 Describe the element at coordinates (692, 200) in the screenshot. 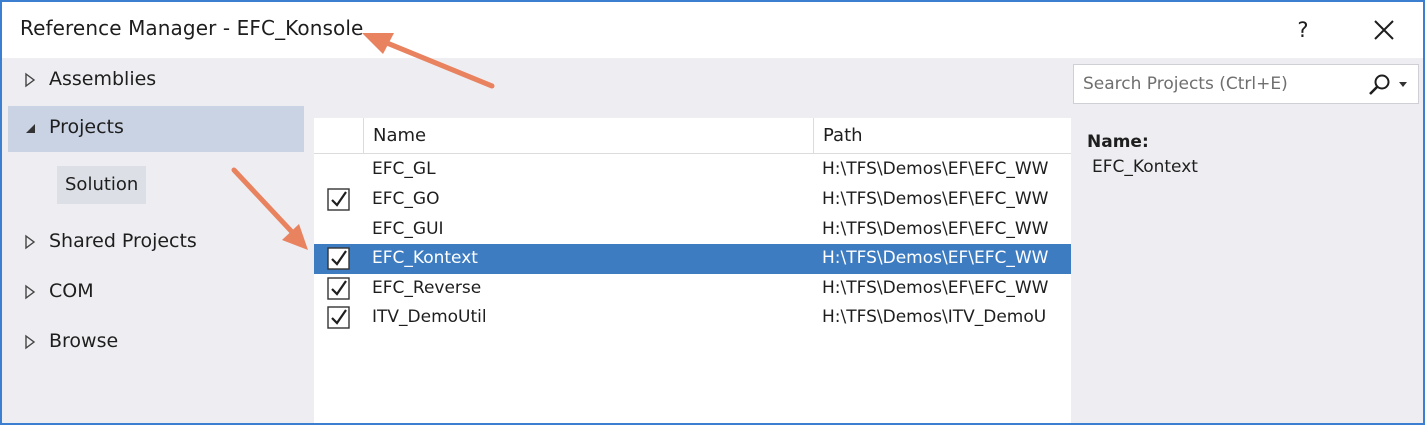

I see `table-row: EFC_GO H:\TFS\Demos\EF\EFC_WW` at that location.